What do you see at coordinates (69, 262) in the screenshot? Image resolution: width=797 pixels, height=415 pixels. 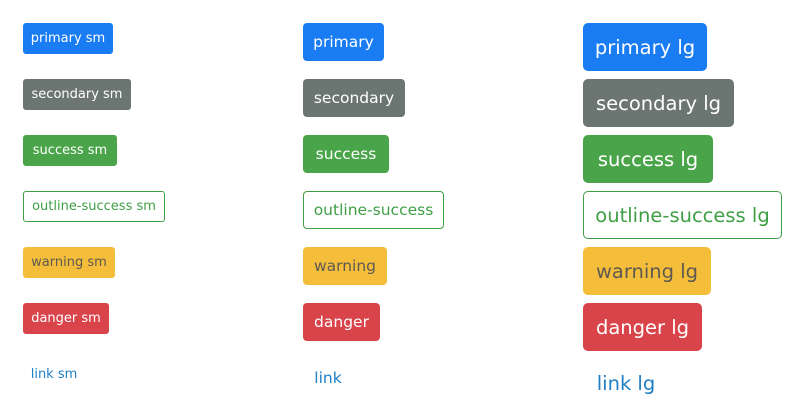 I see `warning-sm-button: warning sm` at bounding box center [69, 262].